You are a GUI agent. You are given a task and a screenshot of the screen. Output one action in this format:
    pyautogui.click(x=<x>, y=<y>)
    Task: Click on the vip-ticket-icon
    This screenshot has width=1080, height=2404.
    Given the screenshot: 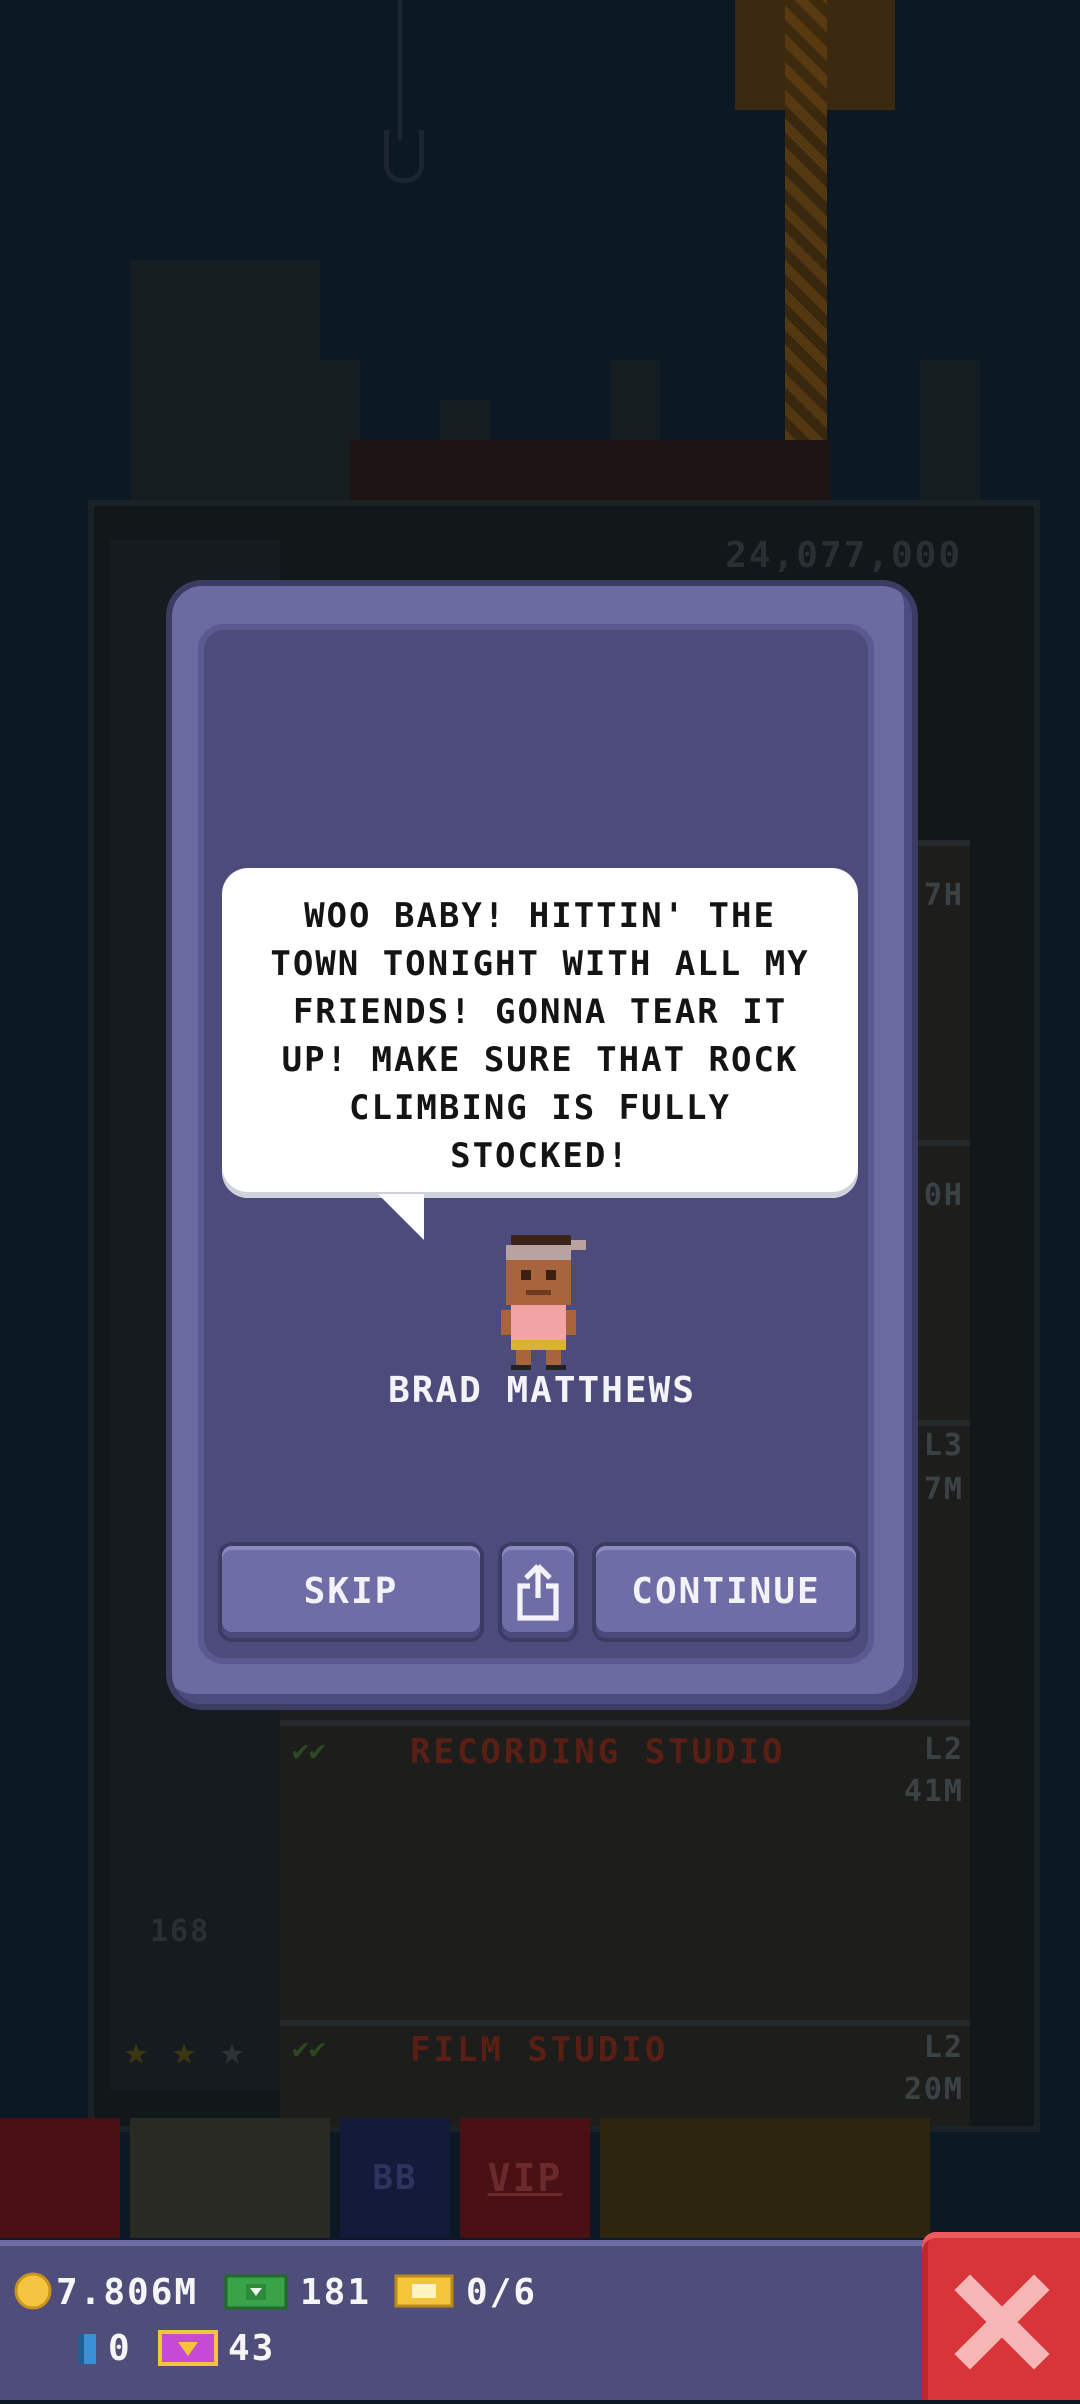 What is the action you would take?
    pyautogui.click(x=188, y=2348)
    